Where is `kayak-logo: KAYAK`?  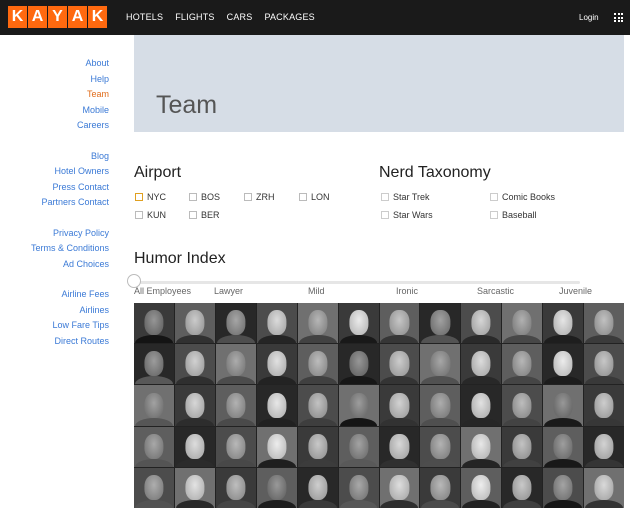
kayak-logo: KAYAK is located at coordinates (57, 17).